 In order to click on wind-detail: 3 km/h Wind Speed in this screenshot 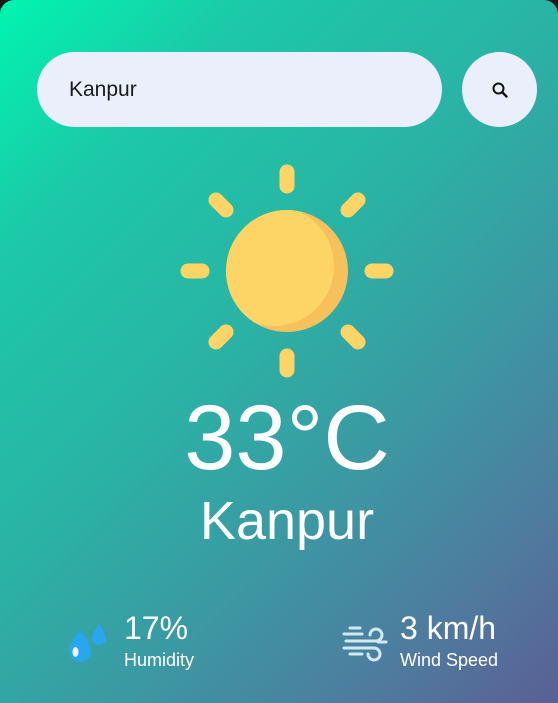, I will do `click(419, 641)`.